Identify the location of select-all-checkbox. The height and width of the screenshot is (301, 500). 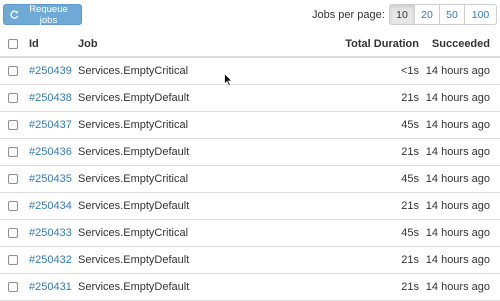
(13, 44).